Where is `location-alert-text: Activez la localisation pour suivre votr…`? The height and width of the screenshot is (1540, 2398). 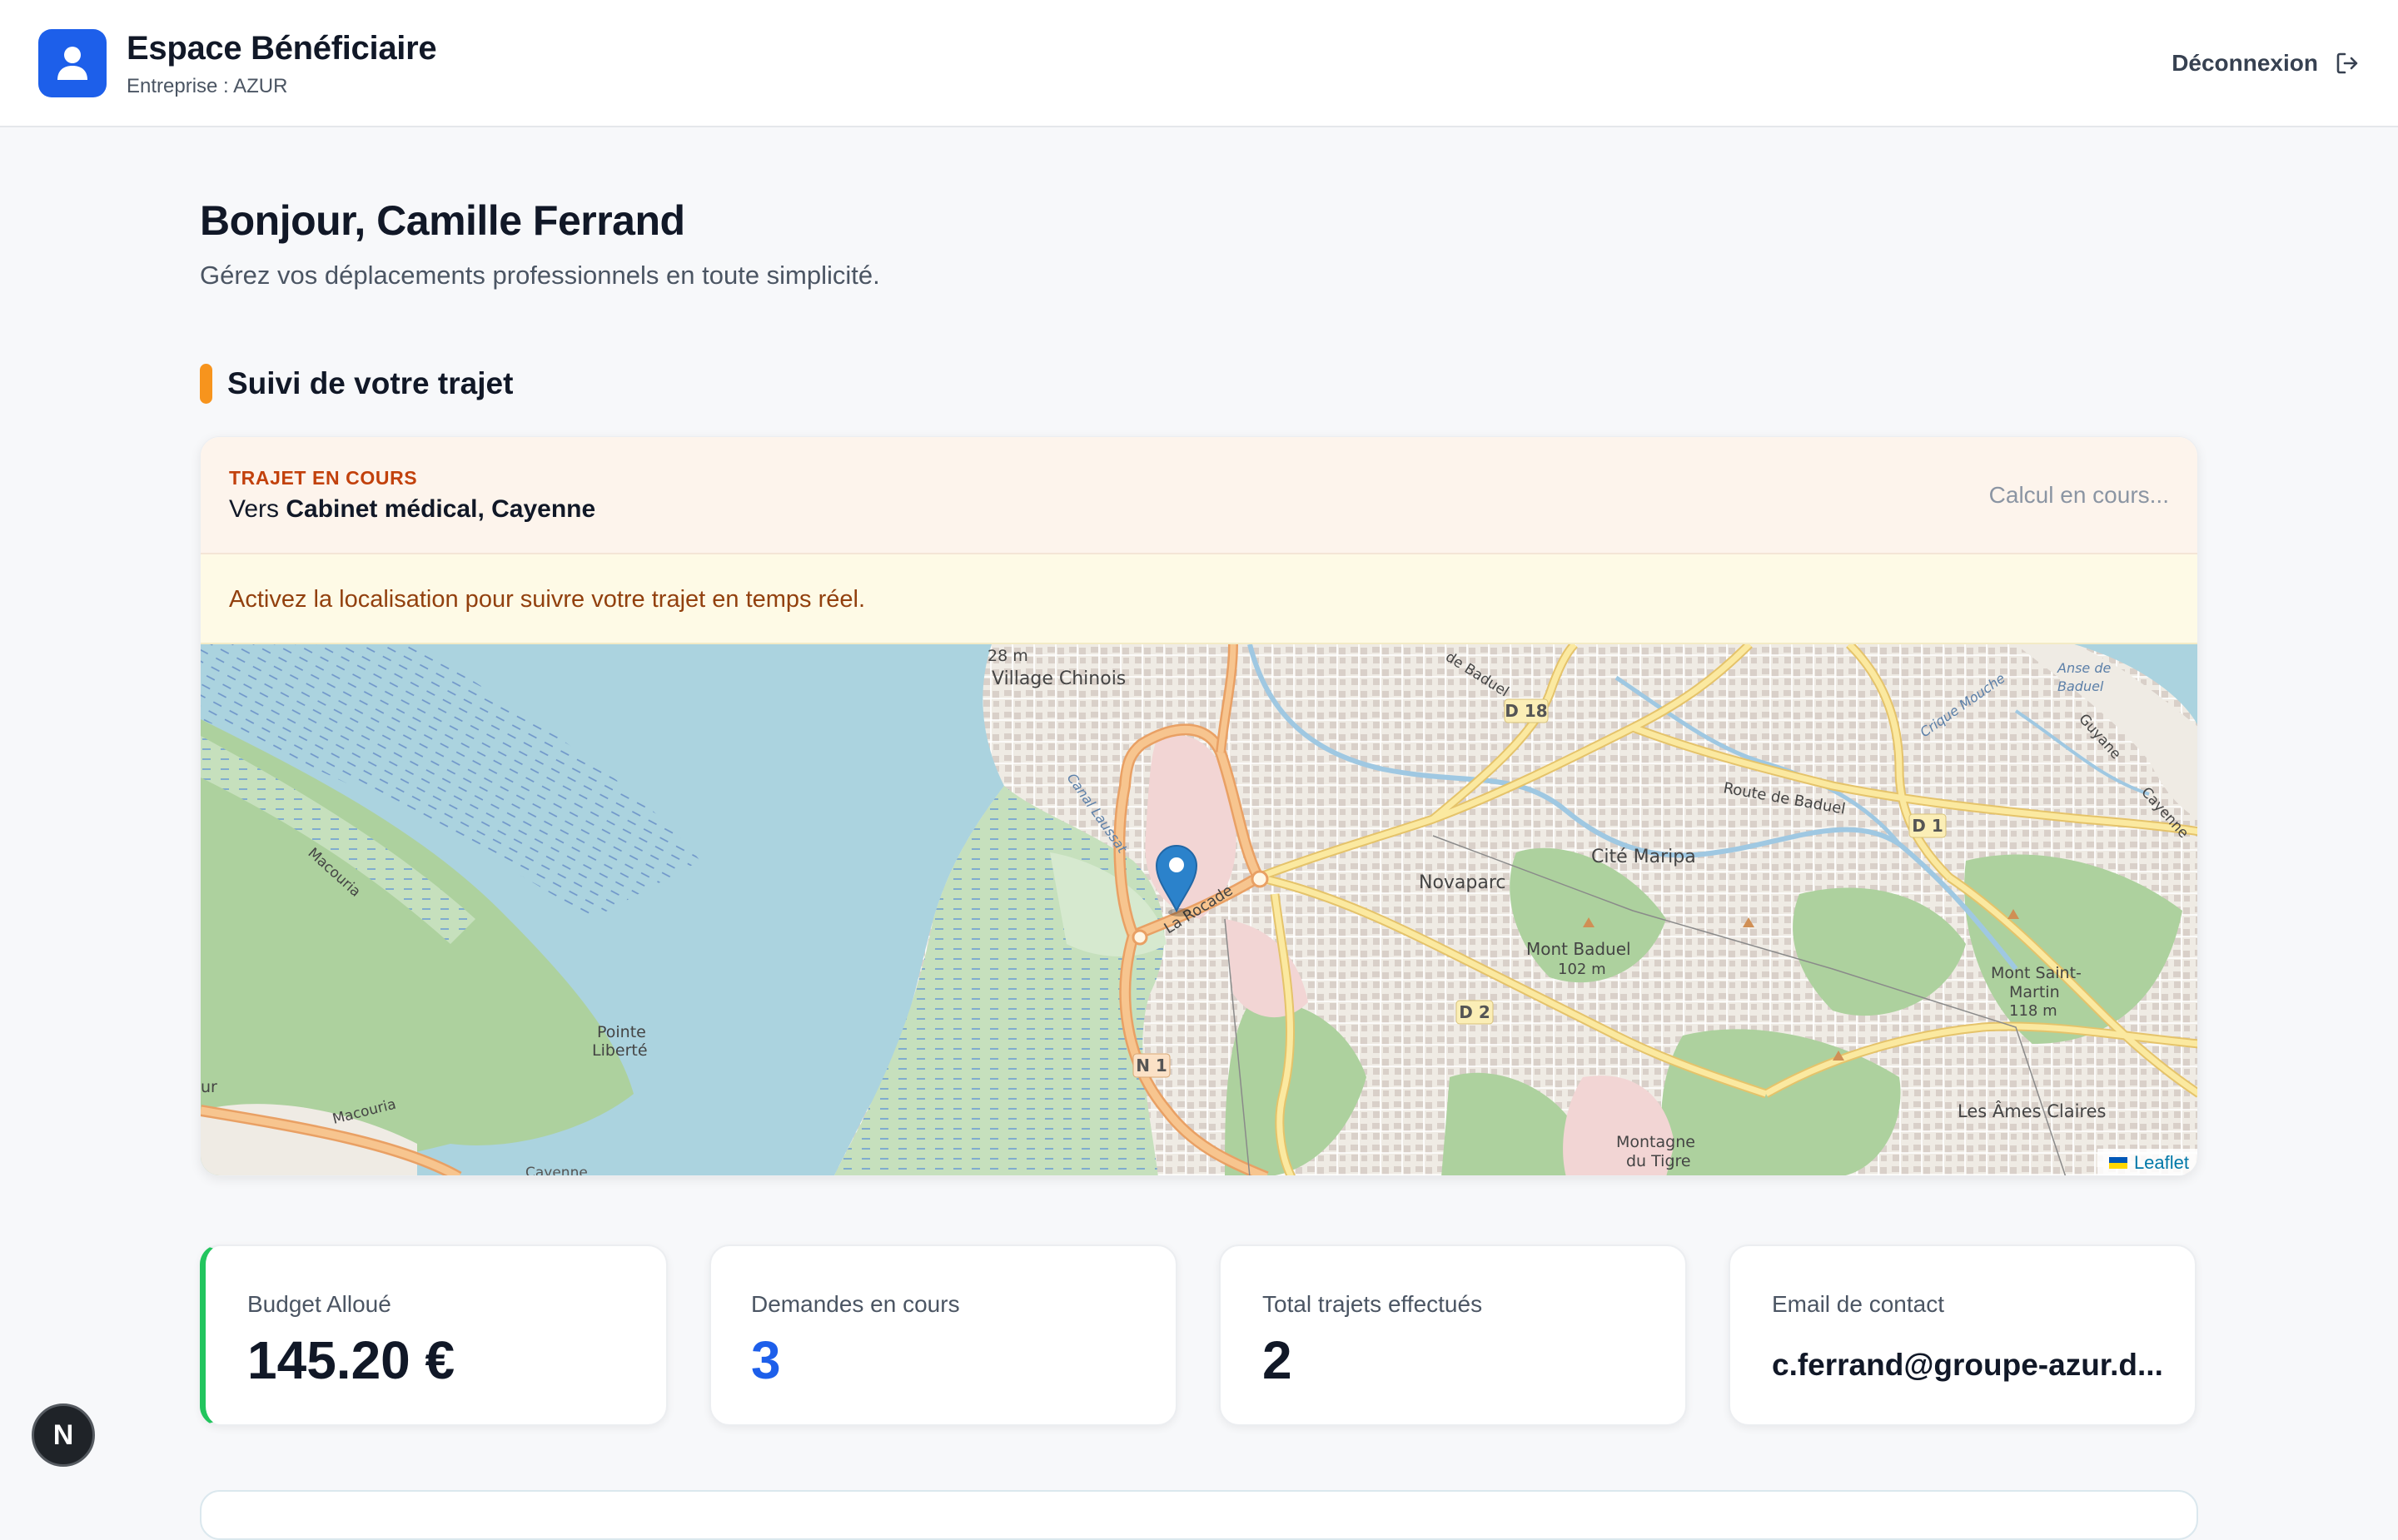 location-alert-text: Activez la localisation pour suivre votr… is located at coordinates (547, 599).